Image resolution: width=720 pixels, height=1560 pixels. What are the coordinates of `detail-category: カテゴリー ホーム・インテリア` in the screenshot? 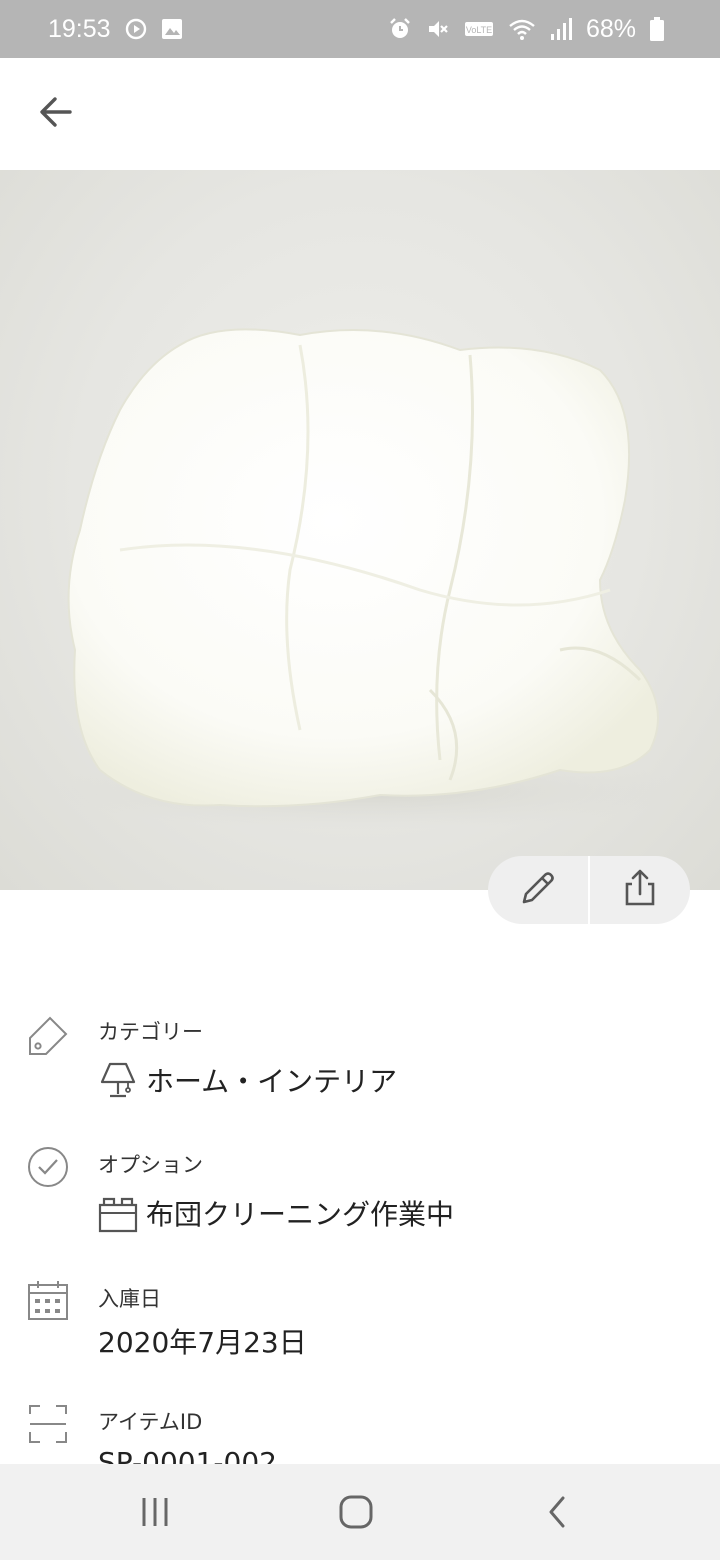 It's located at (360, 1065).